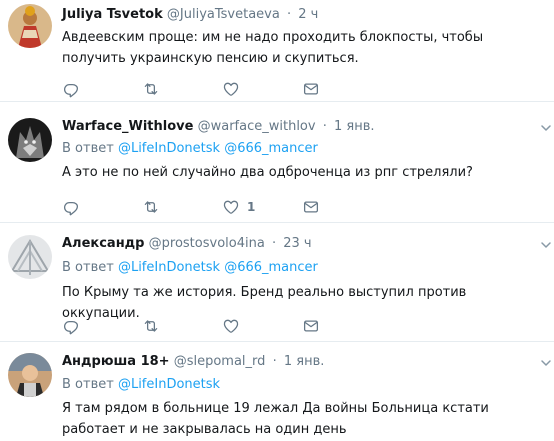 The width and height of the screenshot is (554, 441). I want to click on author-name: Juliya Tsvetok, so click(112, 14).